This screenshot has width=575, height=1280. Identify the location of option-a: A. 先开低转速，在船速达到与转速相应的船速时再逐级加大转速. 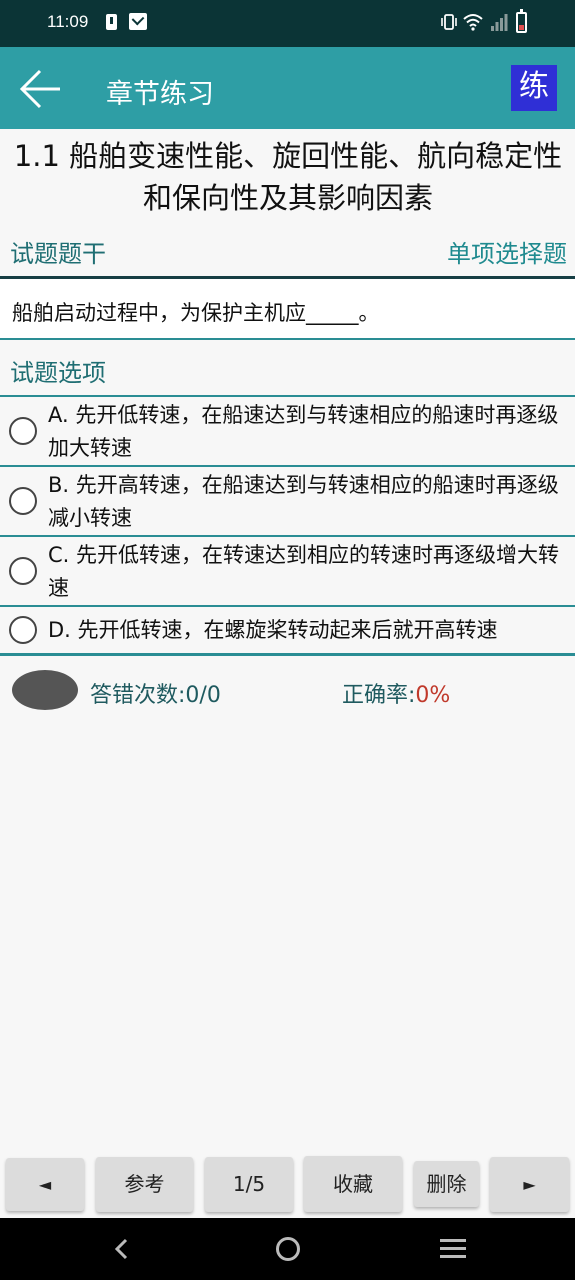
(287, 431).